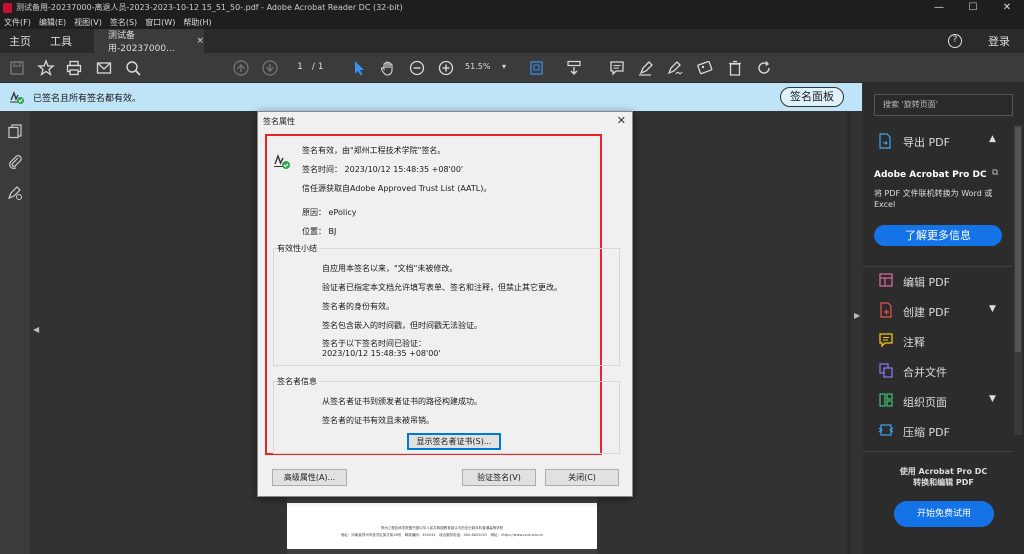  Describe the element at coordinates (885, 141) in the screenshot. I see `export-pdf-icon` at that location.